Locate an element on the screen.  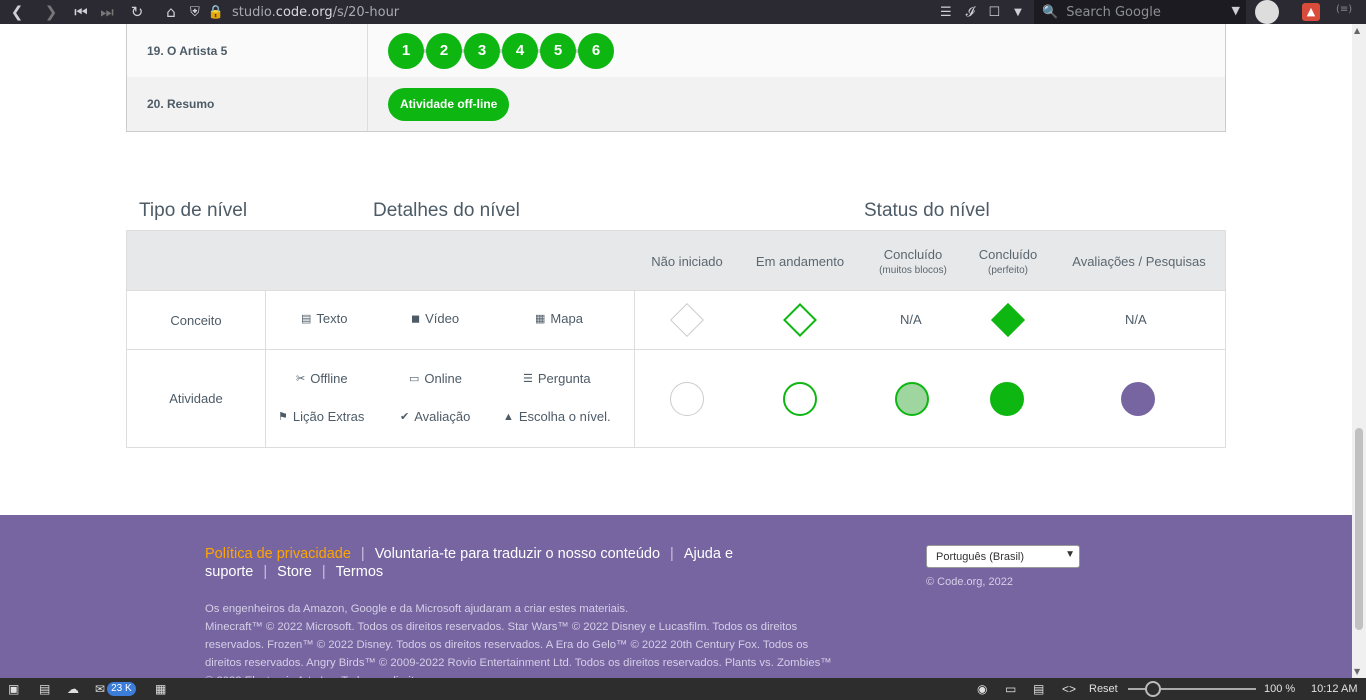
scissors-icon: ✂ is located at coordinates (301, 379).